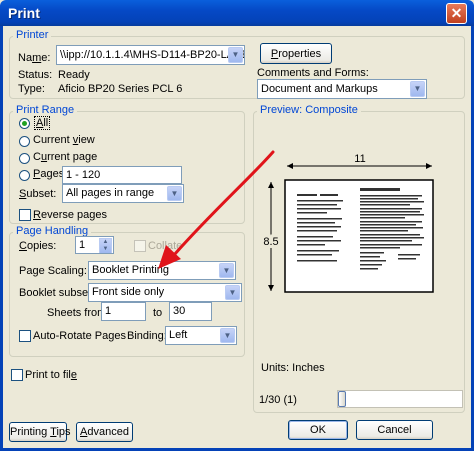 Image resolution: width=474 pixels, height=451 pixels. What do you see at coordinates (104, 432) in the screenshot?
I see `advanced-button: Advanced` at bounding box center [104, 432].